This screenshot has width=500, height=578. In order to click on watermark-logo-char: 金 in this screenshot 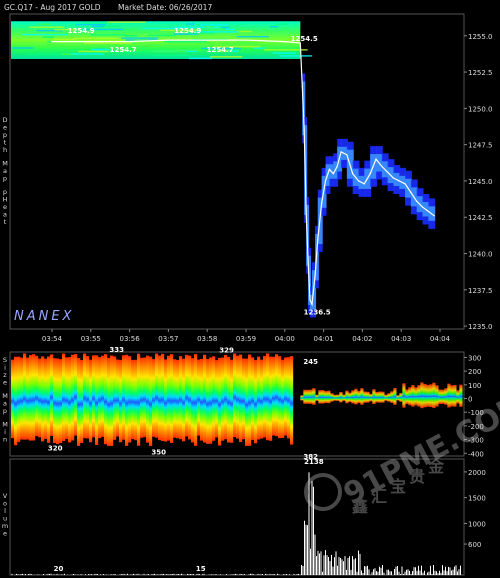, I will do `click(436, 466)`.